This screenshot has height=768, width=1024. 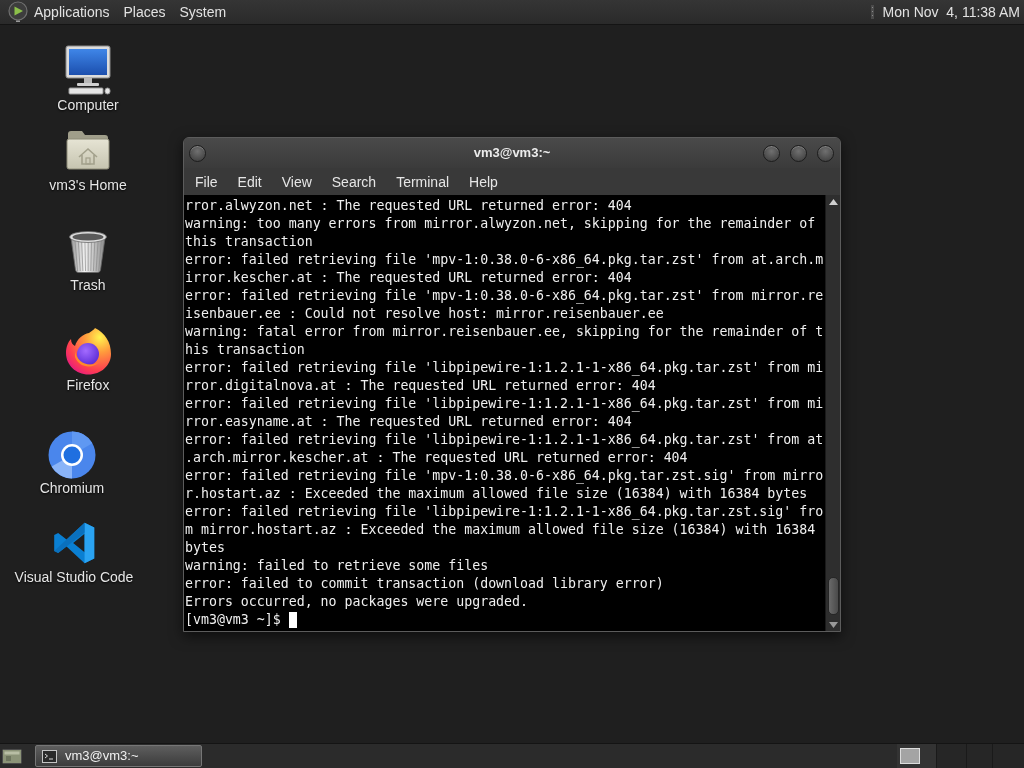 I want to click on desktop-icon-label: Firefox, so click(x=88, y=385).